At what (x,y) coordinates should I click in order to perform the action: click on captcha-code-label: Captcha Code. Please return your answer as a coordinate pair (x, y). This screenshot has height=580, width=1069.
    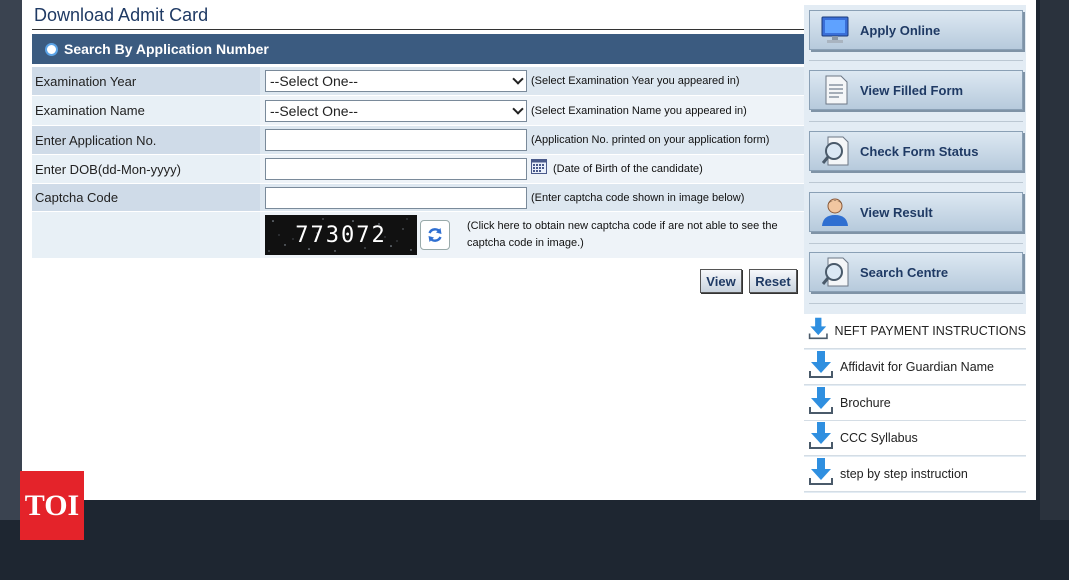
    Looking at the image, I should click on (146, 197).